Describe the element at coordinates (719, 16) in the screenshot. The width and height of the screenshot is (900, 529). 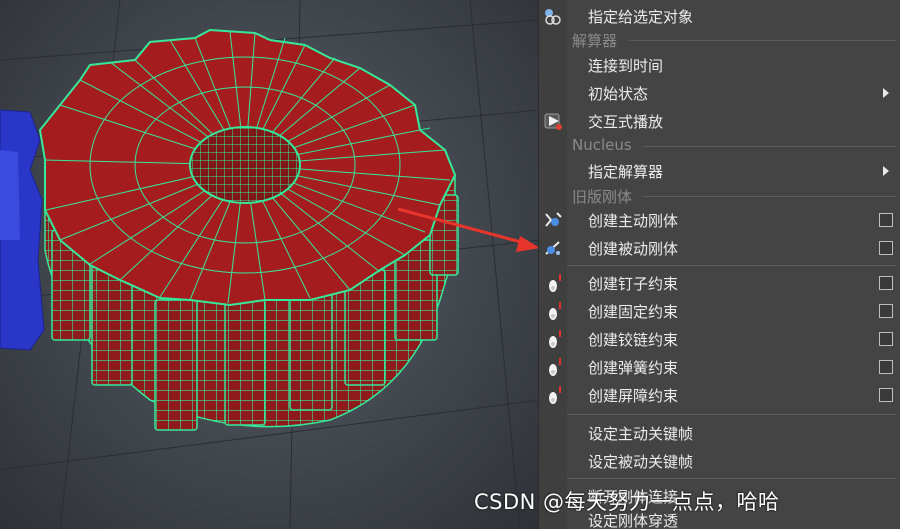
I see `menu-item-assign-to-selected: 指定给选定对象` at that location.